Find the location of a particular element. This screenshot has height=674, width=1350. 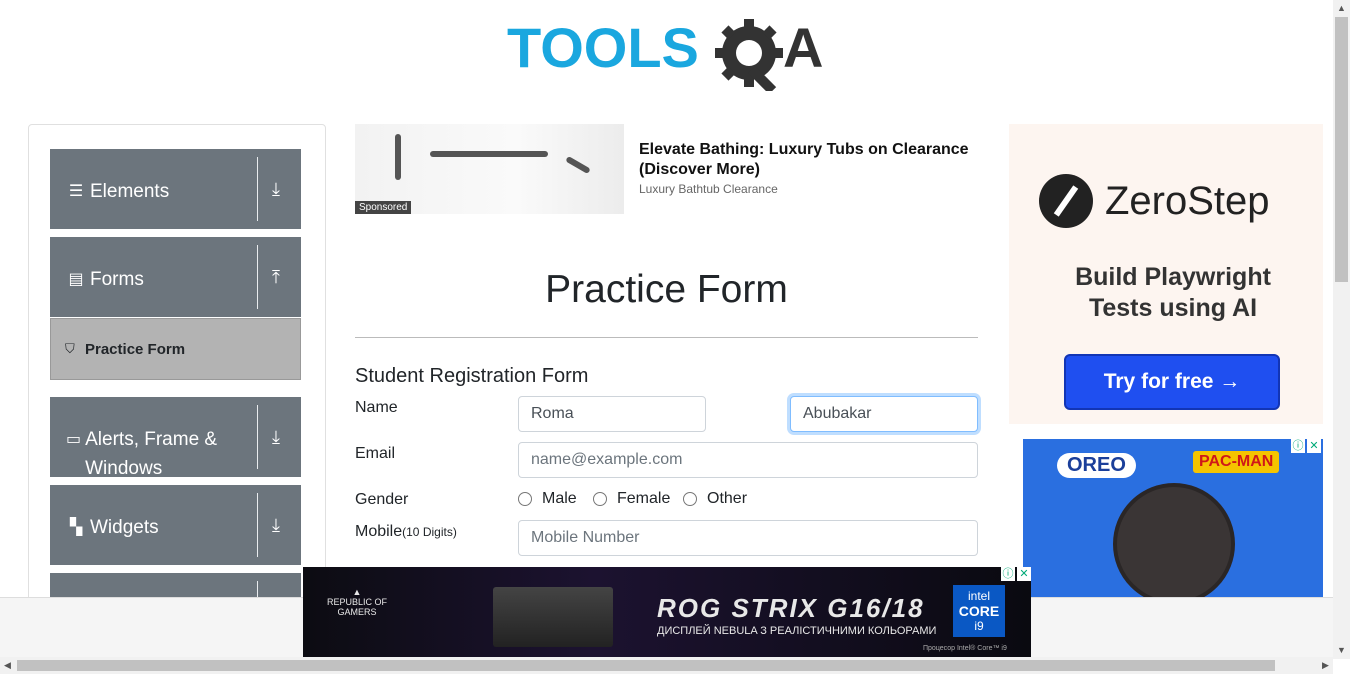

gender-radio-female: Female is located at coordinates (631, 499).